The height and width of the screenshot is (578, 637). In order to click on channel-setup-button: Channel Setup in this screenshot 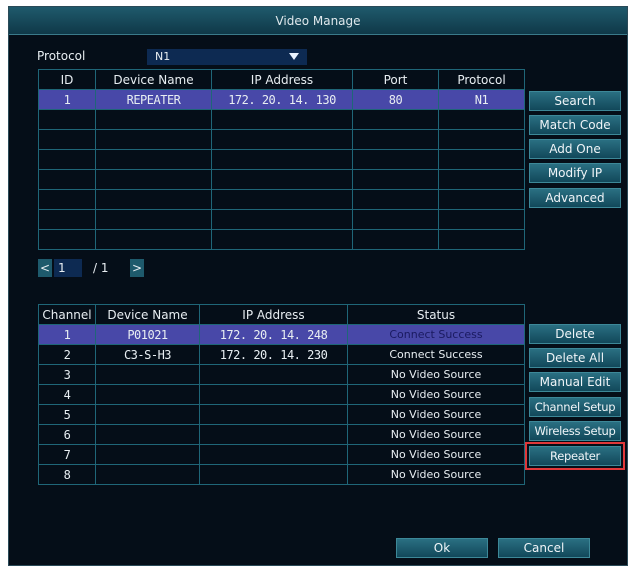, I will do `click(575, 407)`.